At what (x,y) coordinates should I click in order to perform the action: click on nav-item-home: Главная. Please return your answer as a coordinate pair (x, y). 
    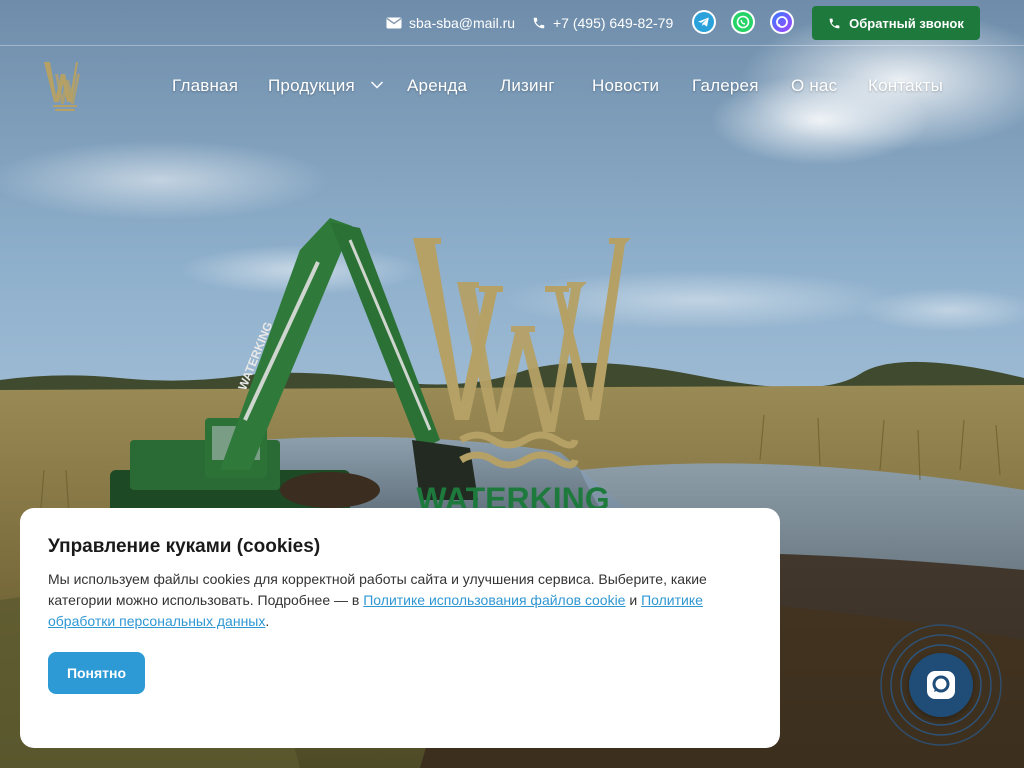
    Looking at the image, I should click on (205, 86).